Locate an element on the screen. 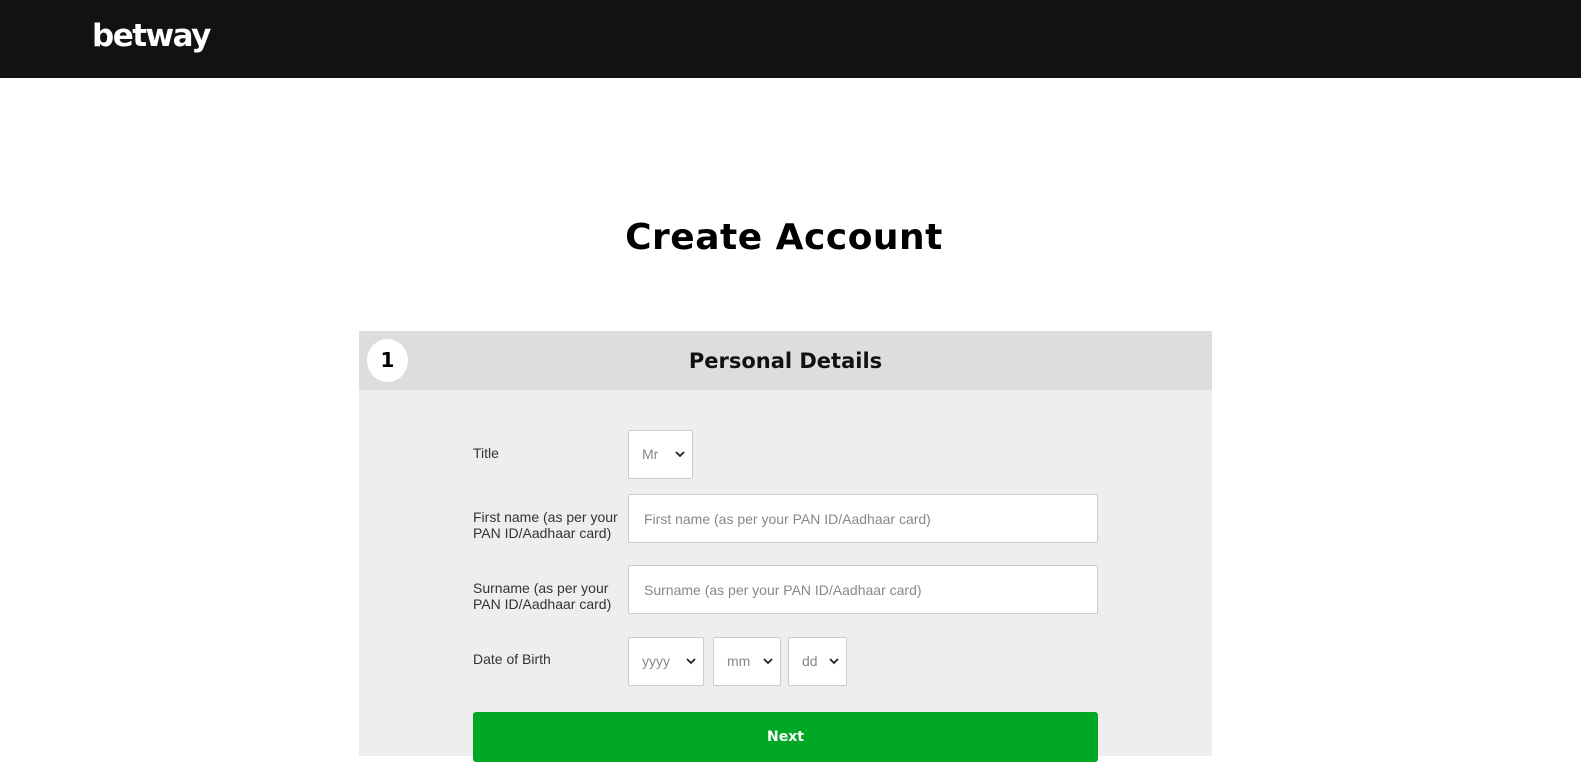 The width and height of the screenshot is (1581, 762). birth-year-value: yyyy is located at coordinates (656, 661).